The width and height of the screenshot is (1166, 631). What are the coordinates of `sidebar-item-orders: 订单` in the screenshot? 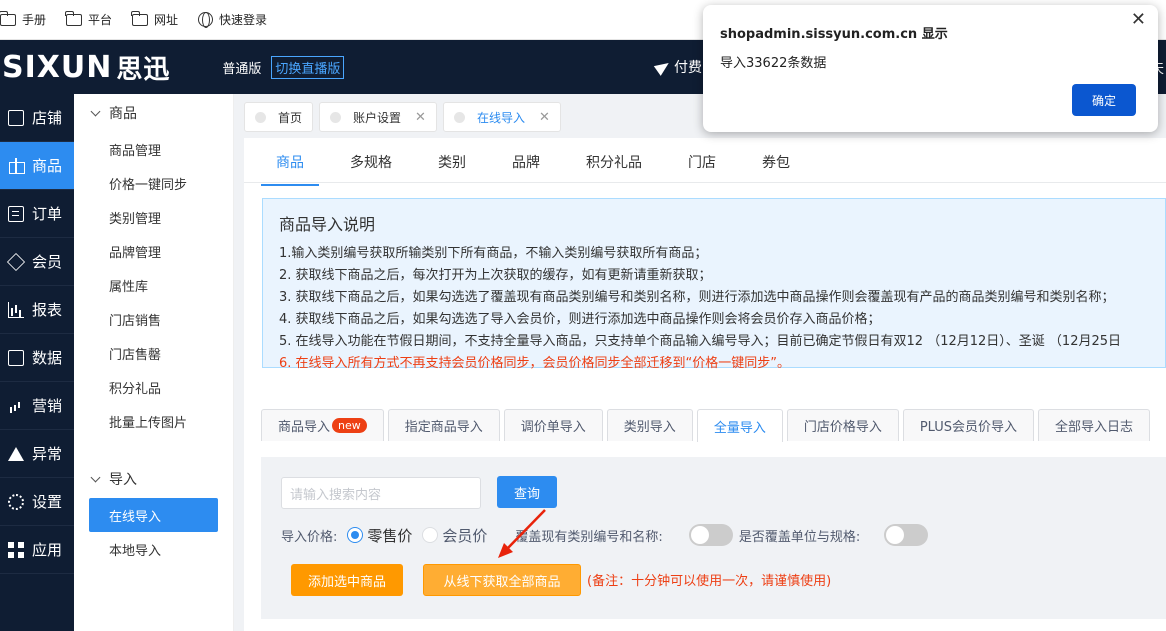 It's located at (37, 214).